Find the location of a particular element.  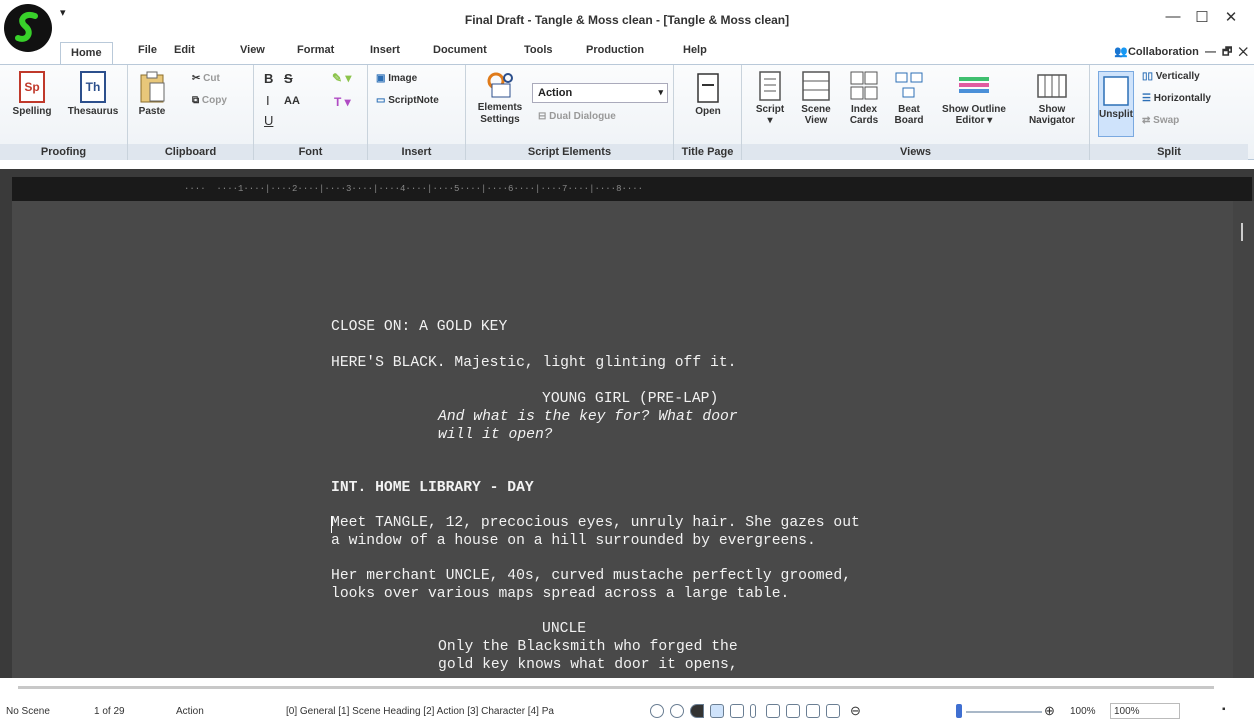

tab-tools: Tools is located at coordinates (538, 50).